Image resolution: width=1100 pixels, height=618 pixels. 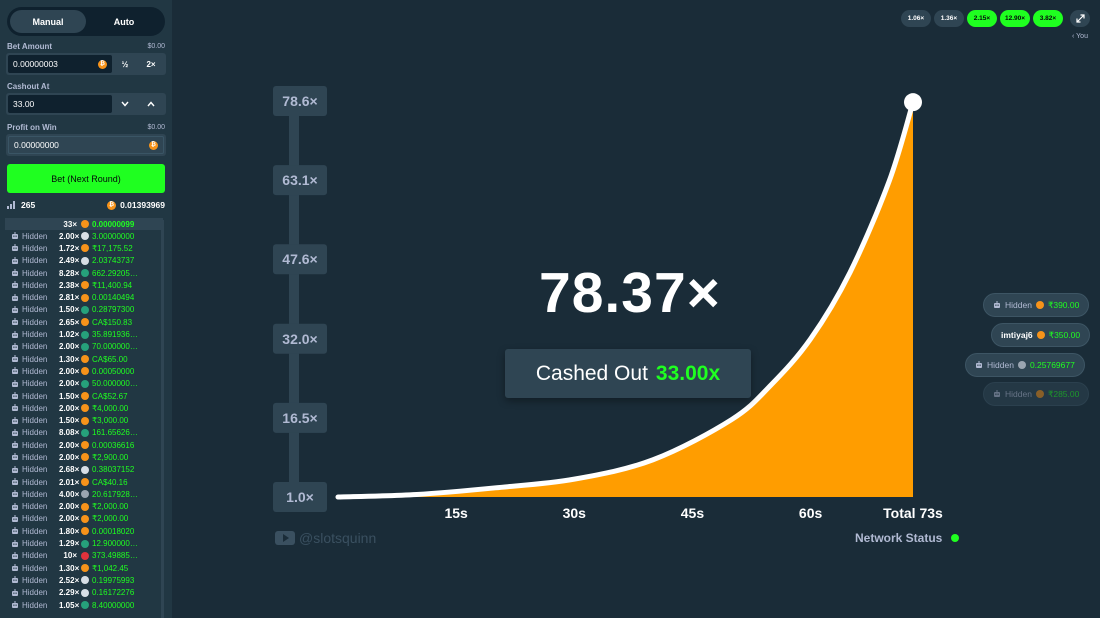 What do you see at coordinates (84, 605) in the screenshot?
I see `bet-row: Hidden 1.05× 8.40000000` at bounding box center [84, 605].